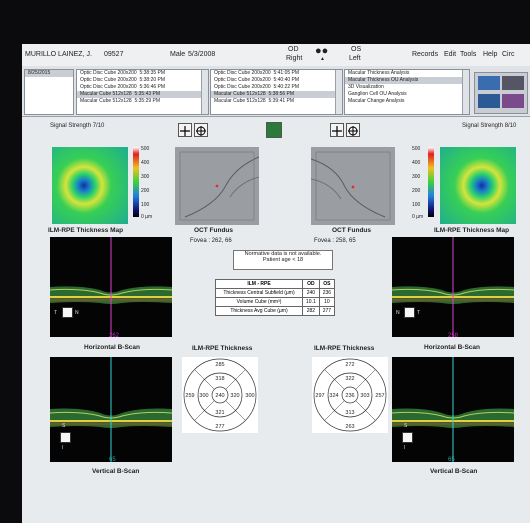 This screenshot has width=530, height=523. Describe the element at coordinates (259, 284) in the screenshot. I see `table-header: ILM - RPE` at that location.